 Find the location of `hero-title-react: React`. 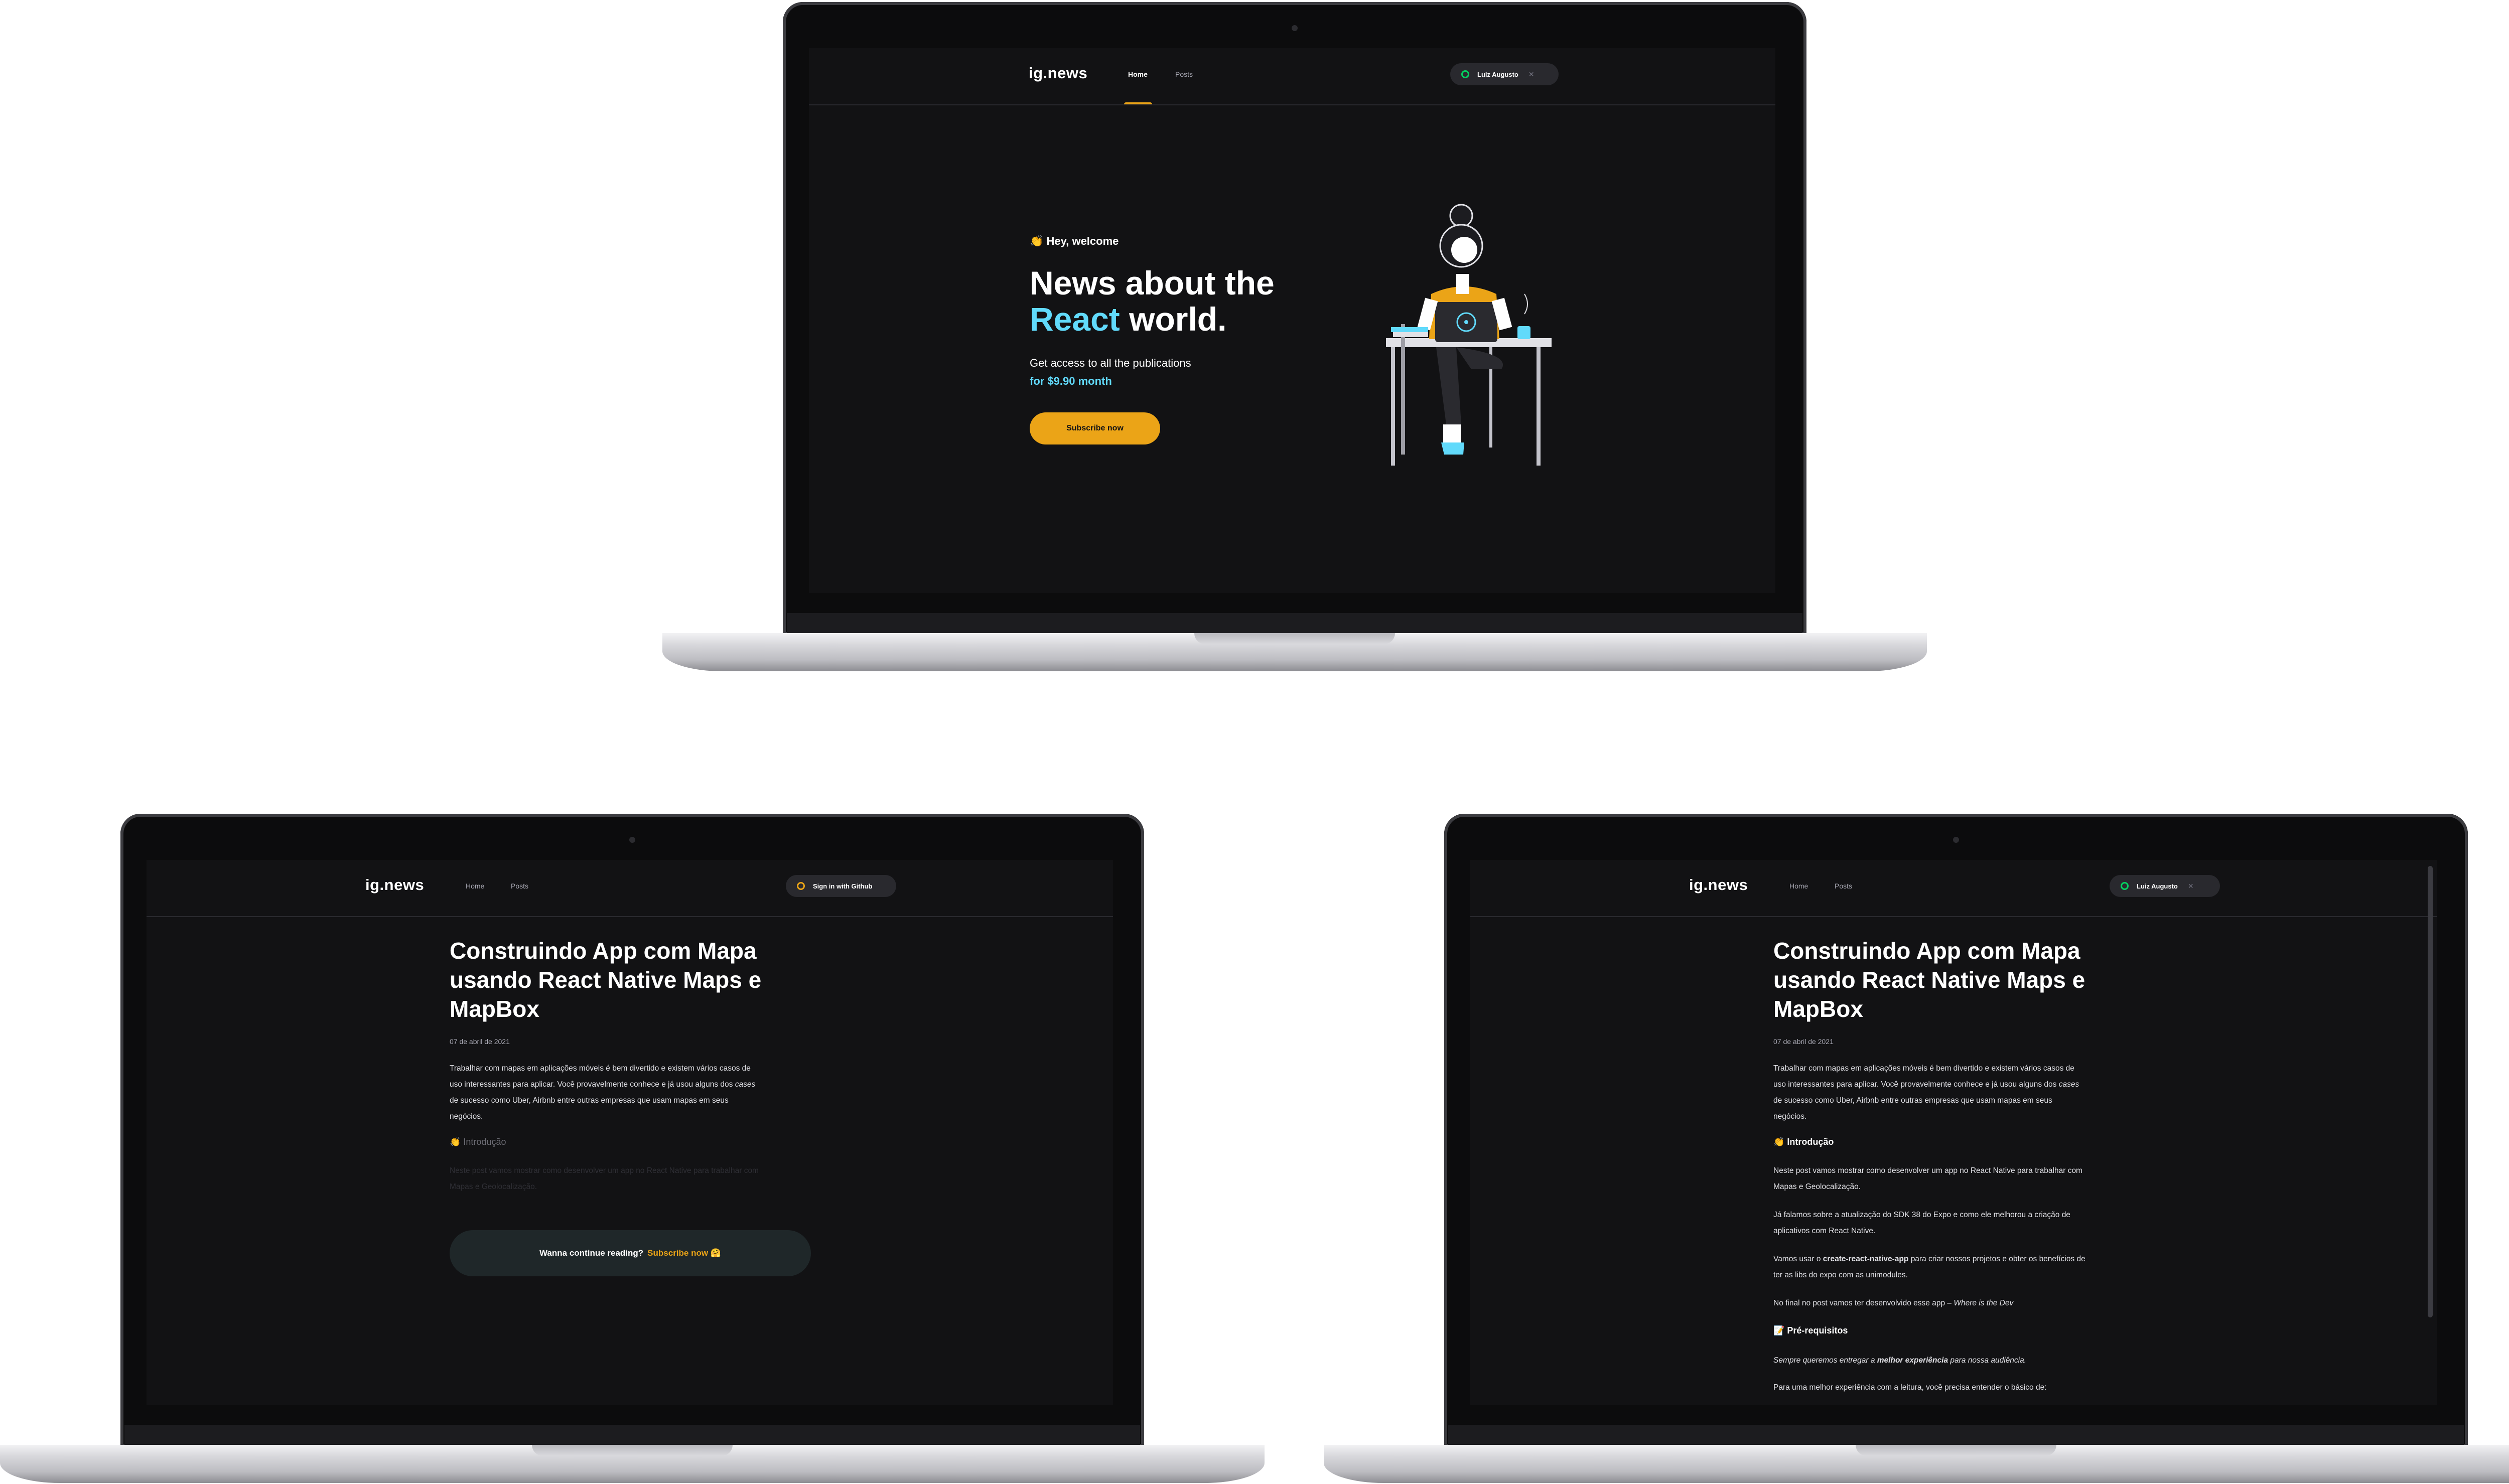

hero-title-react: React is located at coordinates (1075, 319).